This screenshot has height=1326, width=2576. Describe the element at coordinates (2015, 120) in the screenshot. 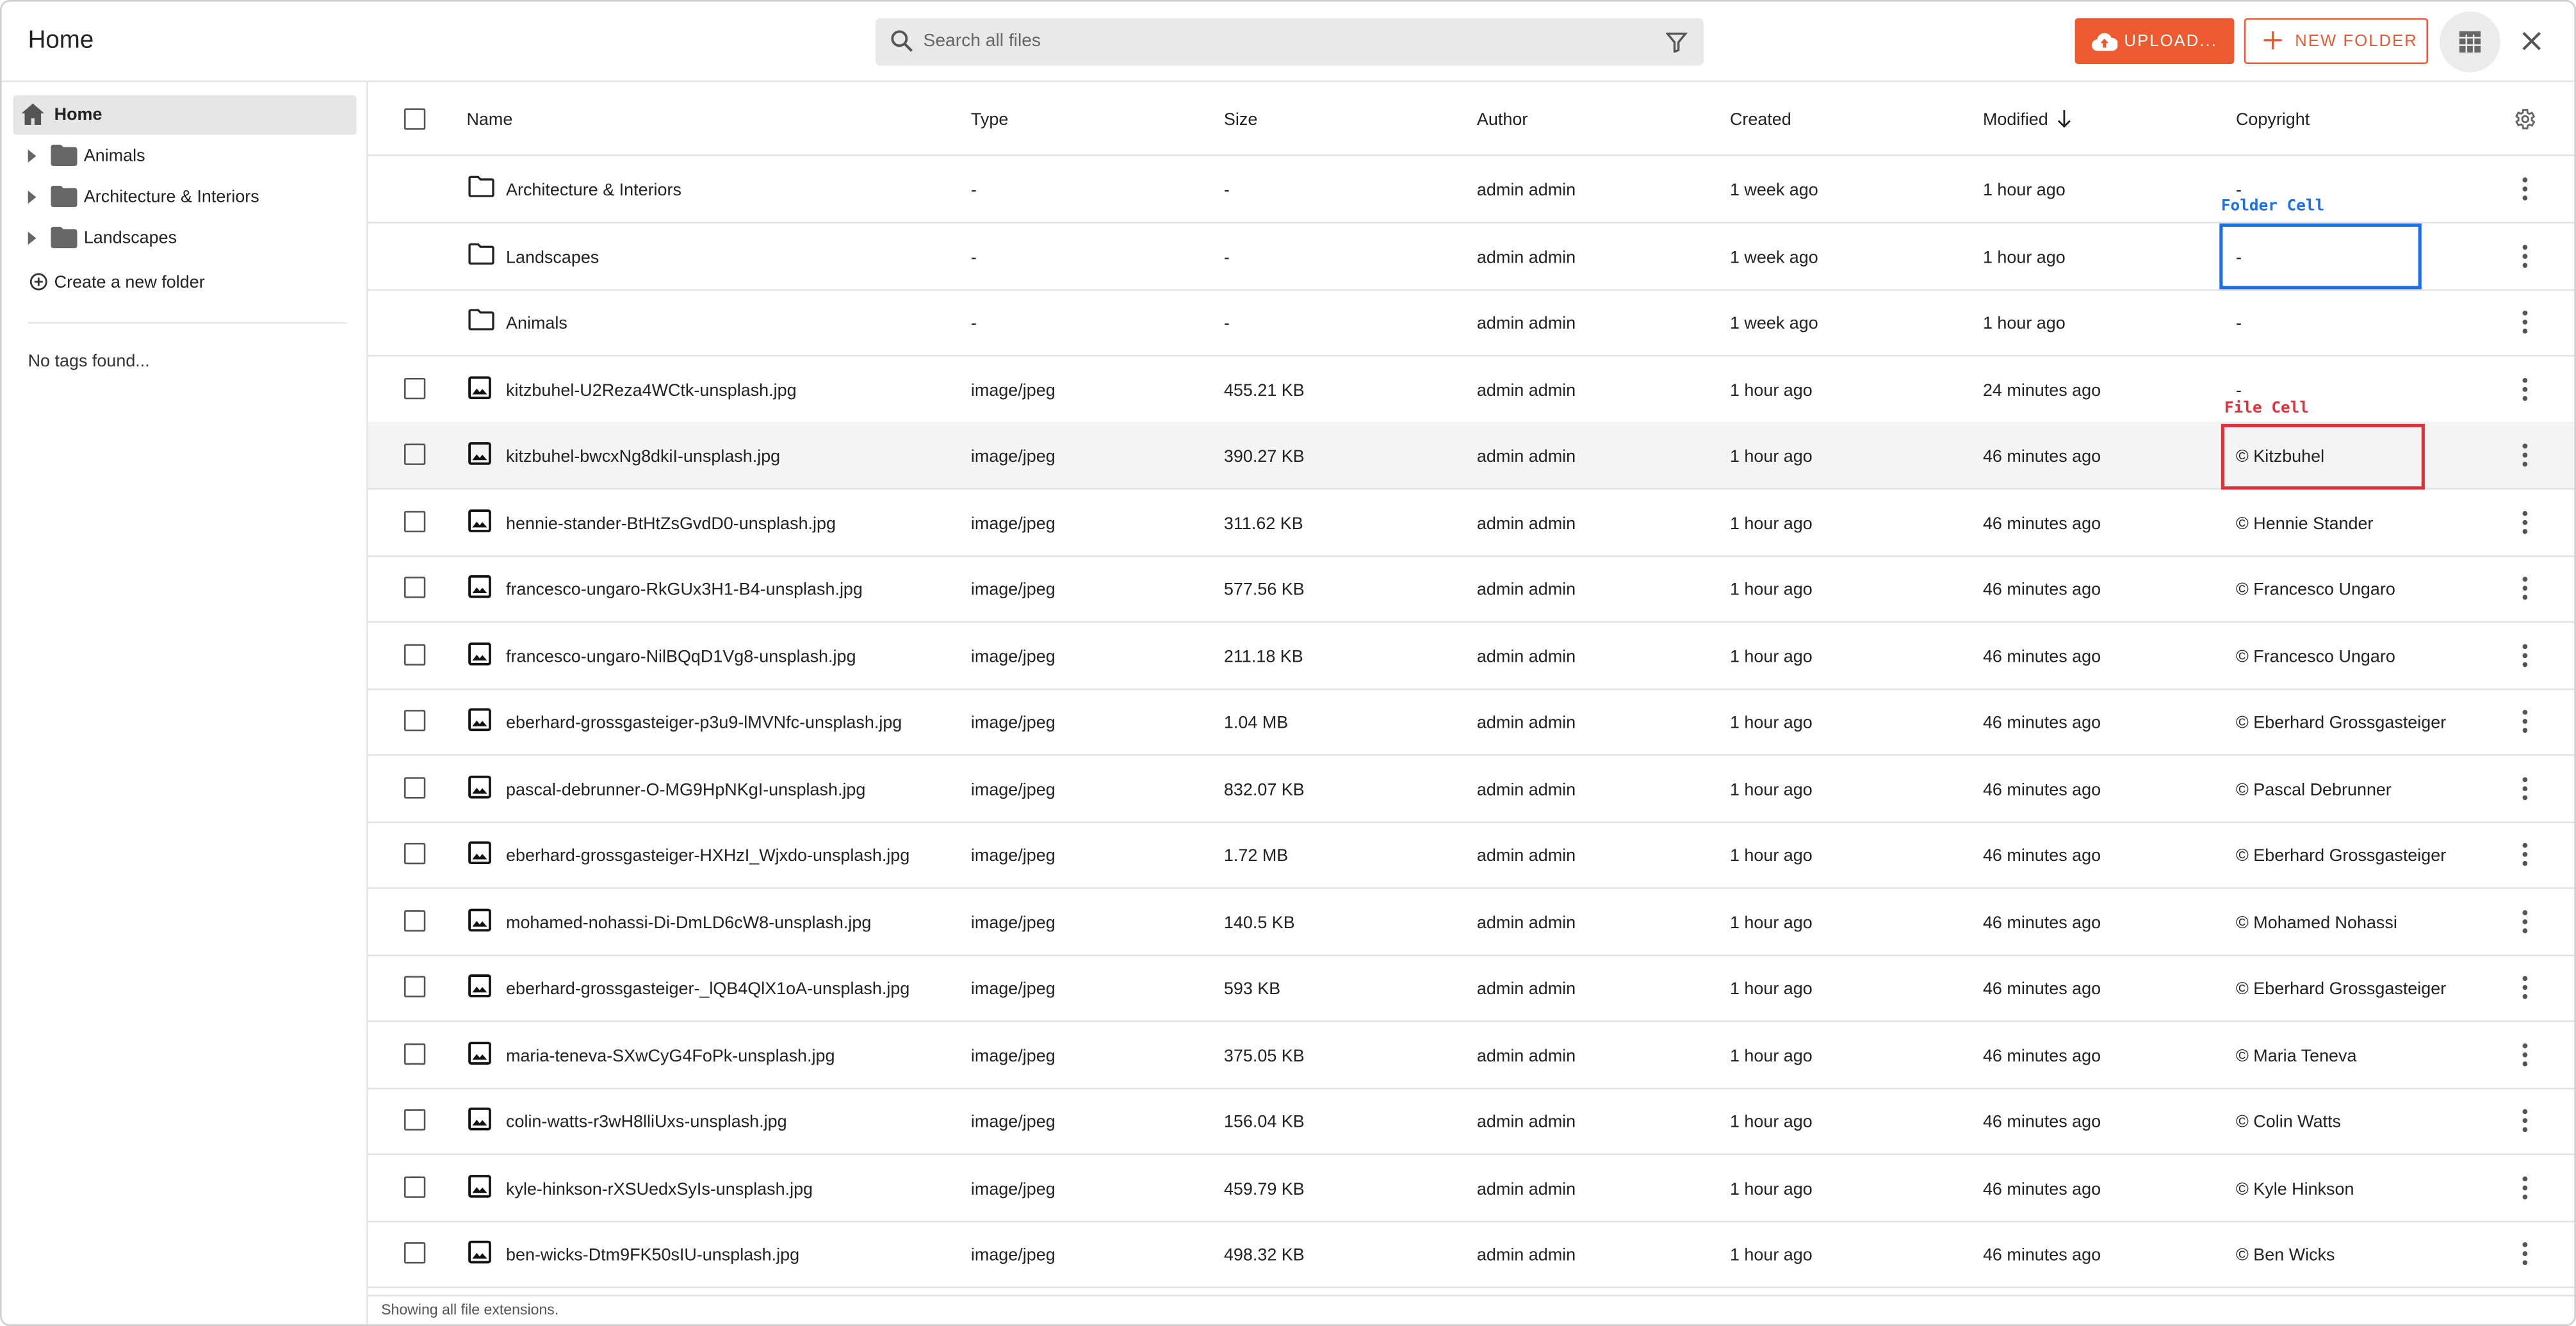

I see `col-modified: Modified` at that location.